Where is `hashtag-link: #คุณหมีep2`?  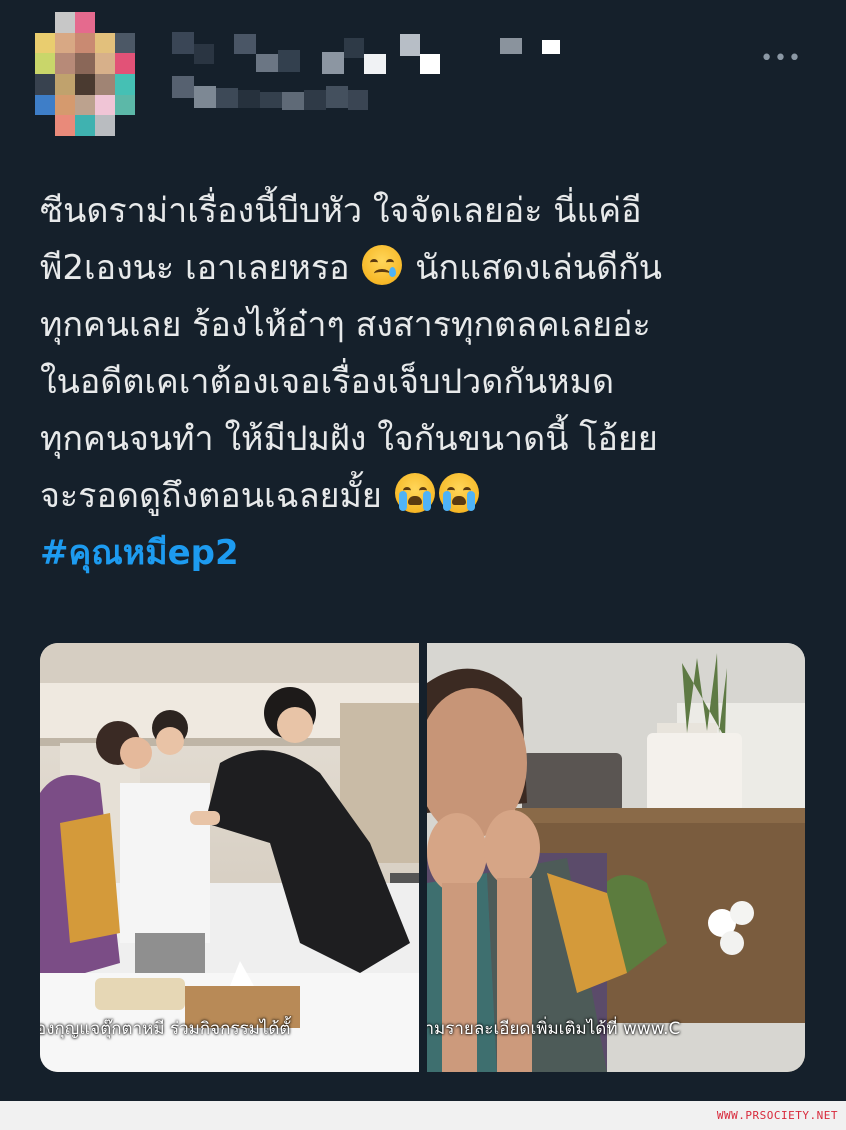 hashtag-link: #คุณหมีep2 is located at coordinates (430, 553).